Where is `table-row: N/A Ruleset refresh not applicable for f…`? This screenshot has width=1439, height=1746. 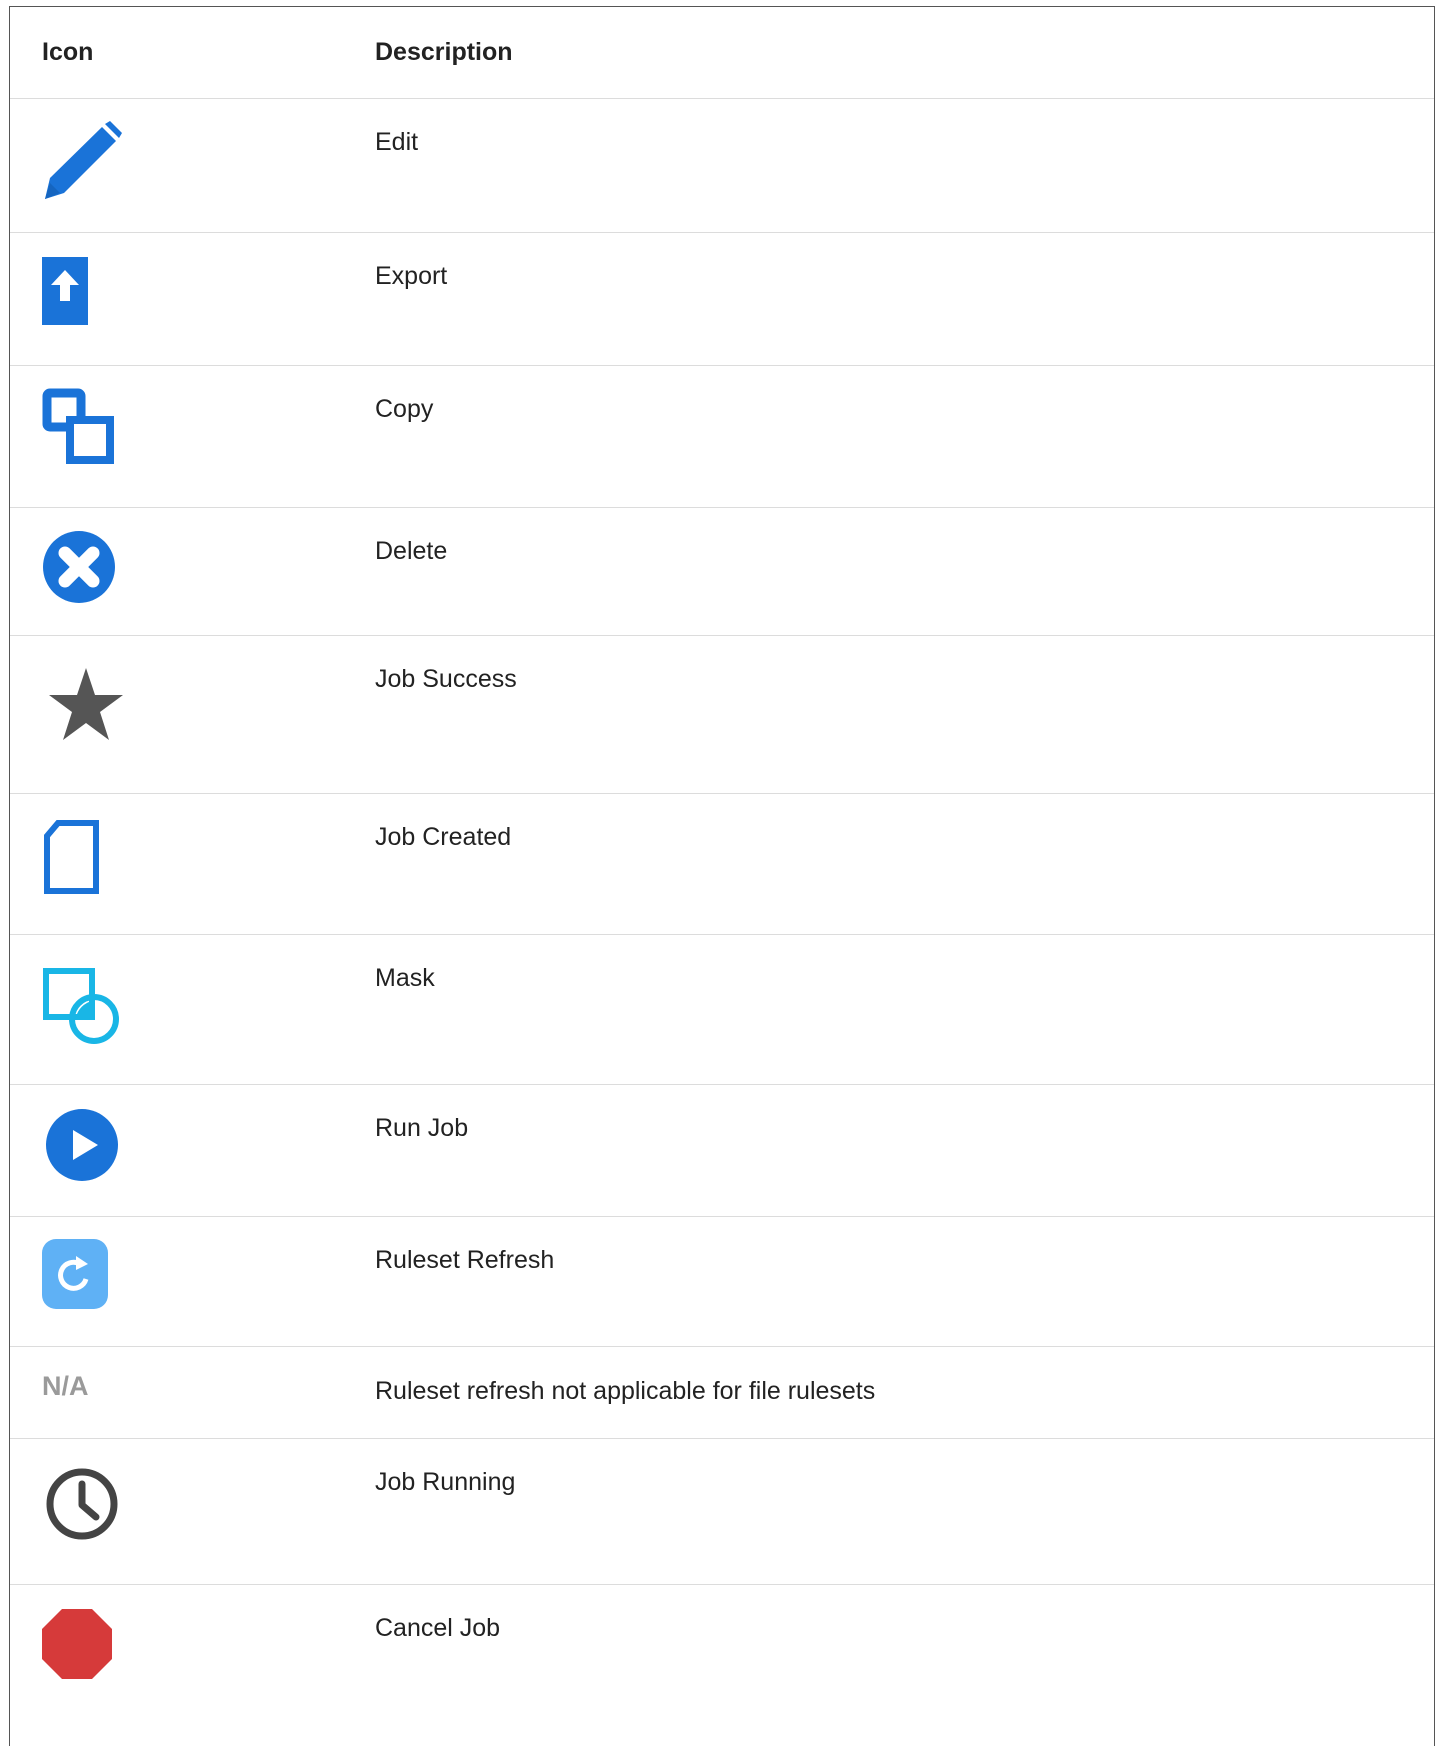 table-row: N/A Ruleset refresh not applicable for f… is located at coordinates (722, 1392).